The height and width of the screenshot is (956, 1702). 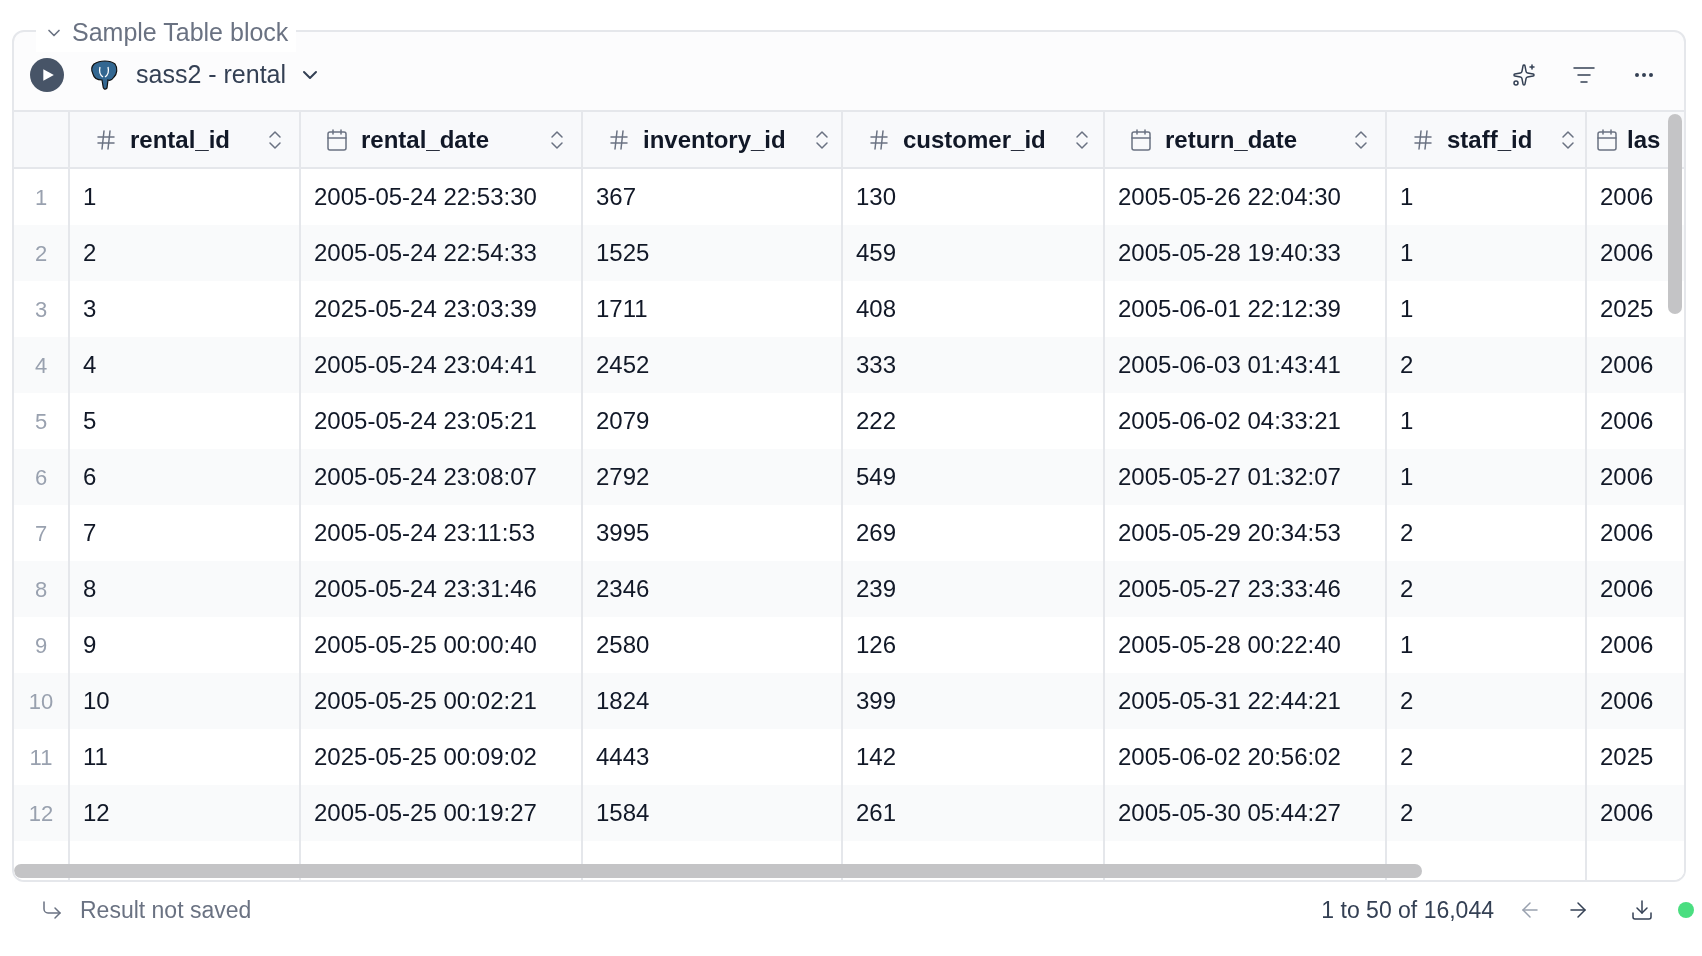 What do you see at coordinates (616, 197) in the screenshot?
I see `table-cell-text: 367` at bounding box center [616, 197].